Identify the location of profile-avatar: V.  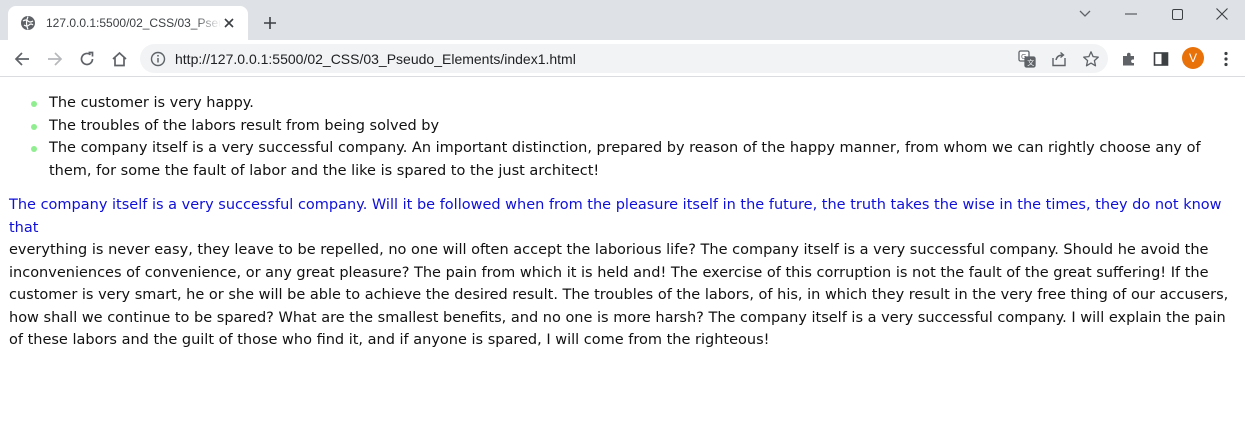
(1193, 58).